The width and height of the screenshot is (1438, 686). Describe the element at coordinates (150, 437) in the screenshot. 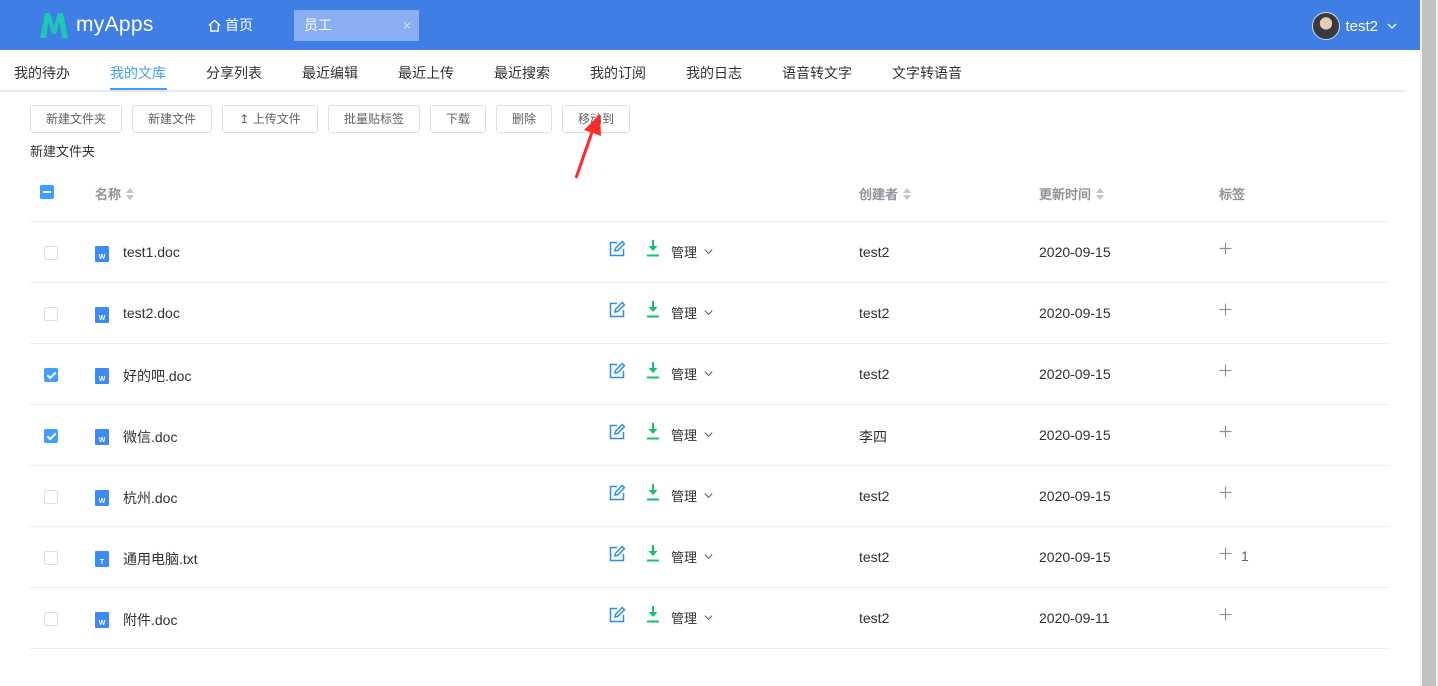

I see `file-name: 微信.doc` at that location.